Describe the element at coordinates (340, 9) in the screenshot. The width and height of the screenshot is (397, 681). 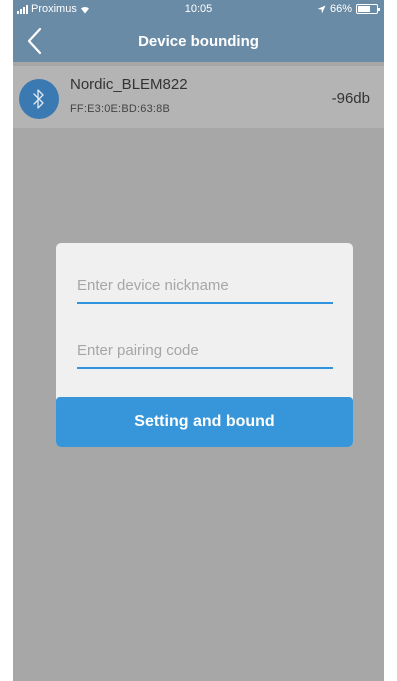
I see `battery-percent: 66%` at that location.